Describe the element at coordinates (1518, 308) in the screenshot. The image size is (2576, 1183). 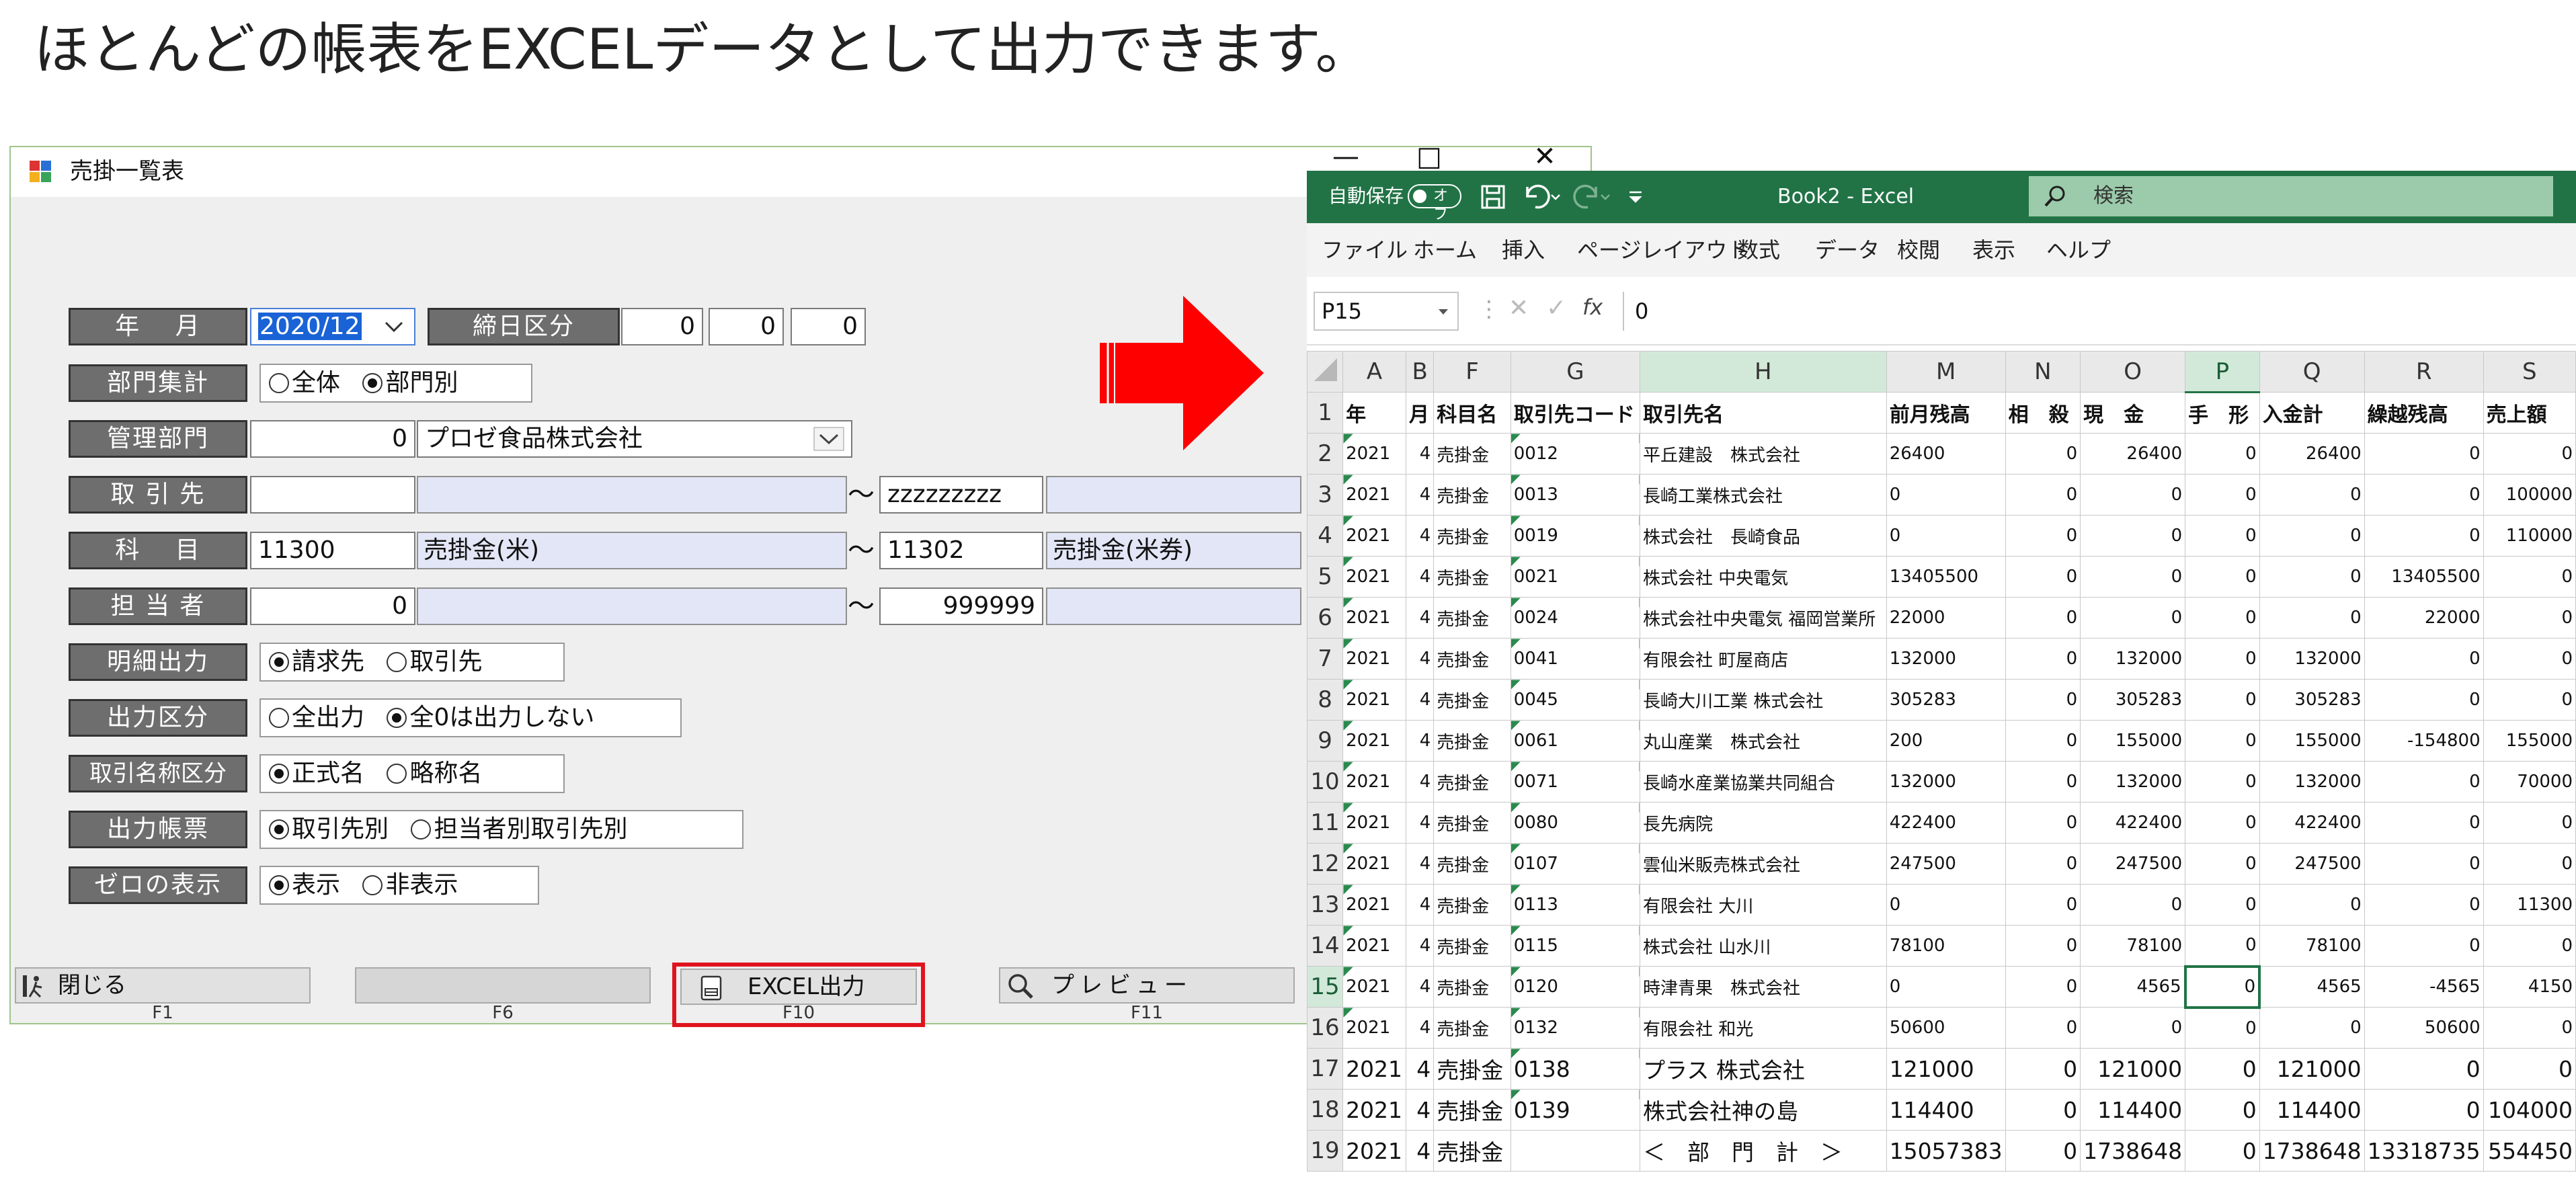
I see `cancel-icon: ✕` at that location.